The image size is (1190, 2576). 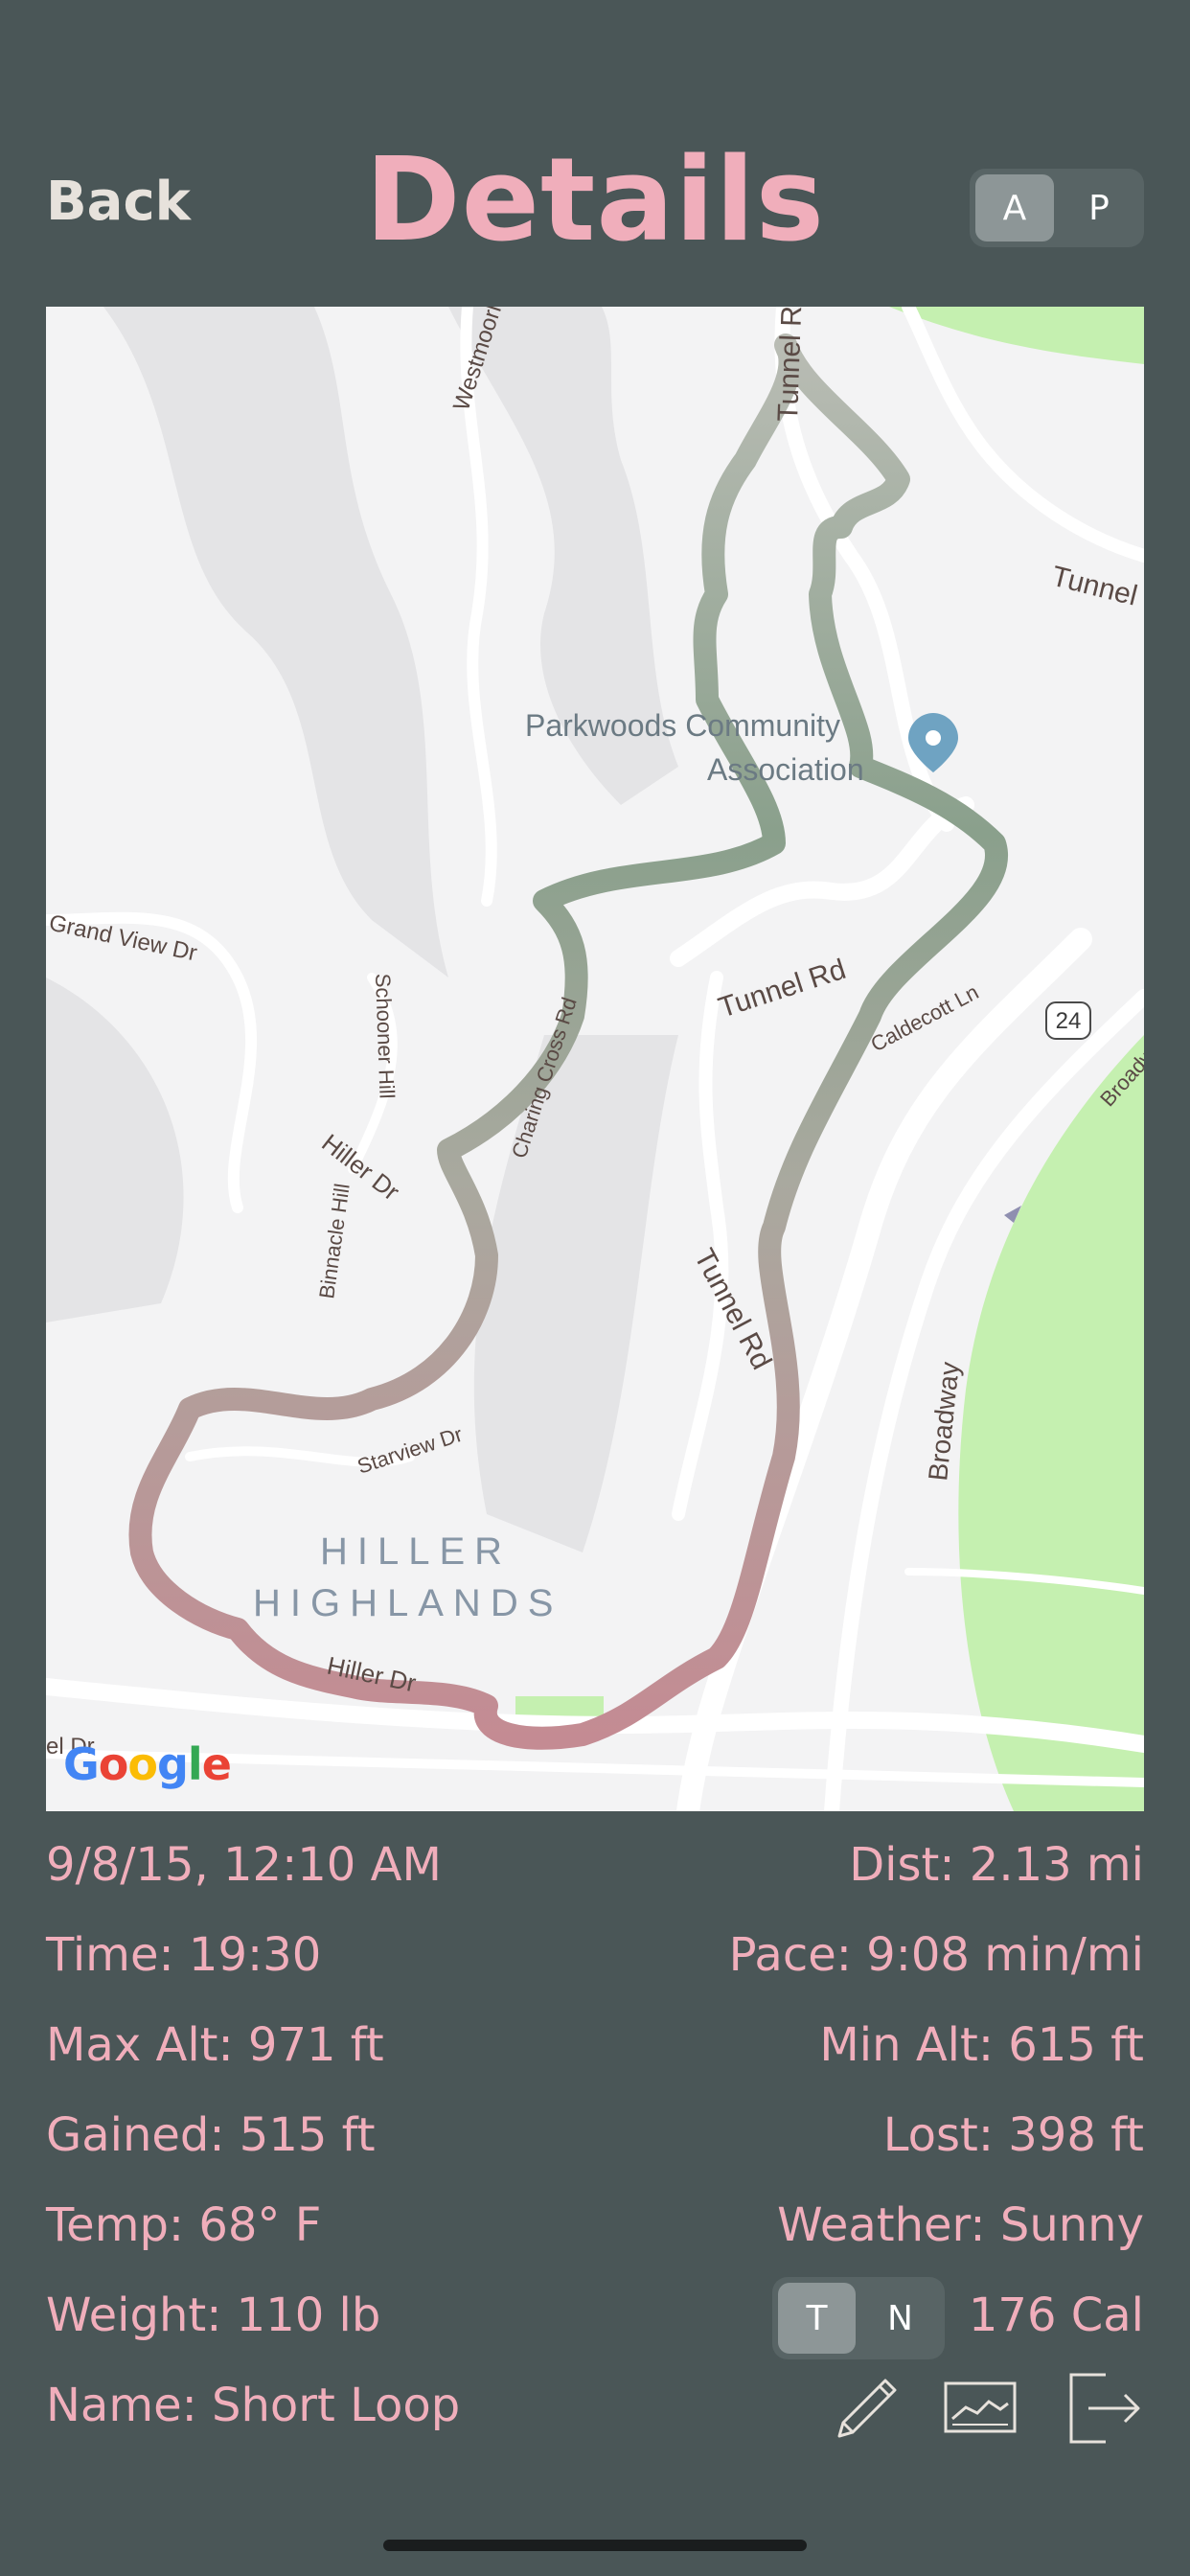 What do you see at coordinates (416, 1552) in the screenshot?
I see `area-label-line1: HILLER` at bounding box center [416, 1552].